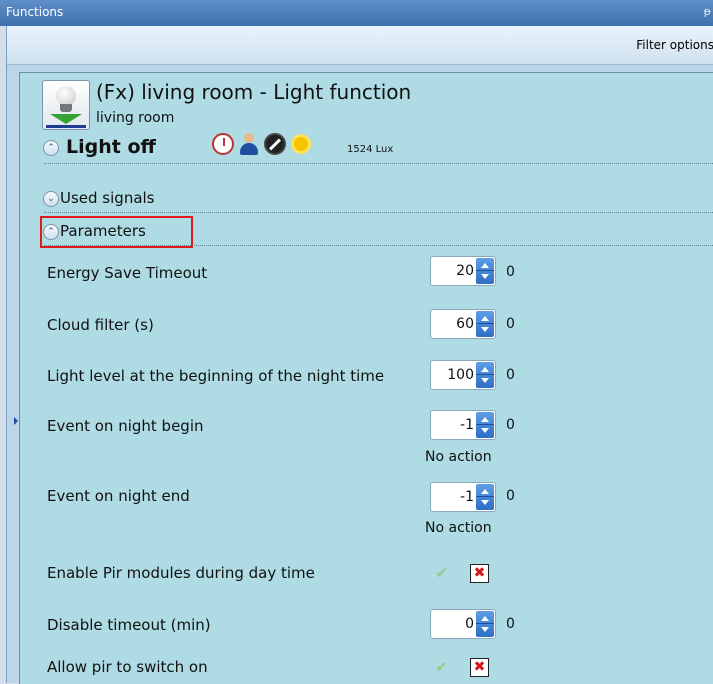 The height and width of the screenshot is (684, 713). Describe the element at coordinates (275, 144) in the screenshot. I see `disabled-icon` at that location.